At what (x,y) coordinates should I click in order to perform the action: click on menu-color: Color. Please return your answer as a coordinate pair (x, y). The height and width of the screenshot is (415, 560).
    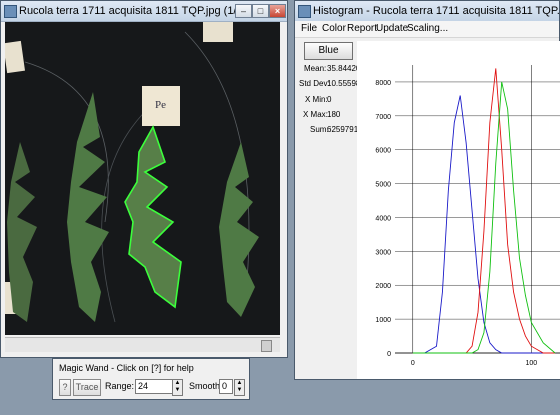
    Looking at the image, I should click on (334, 28).